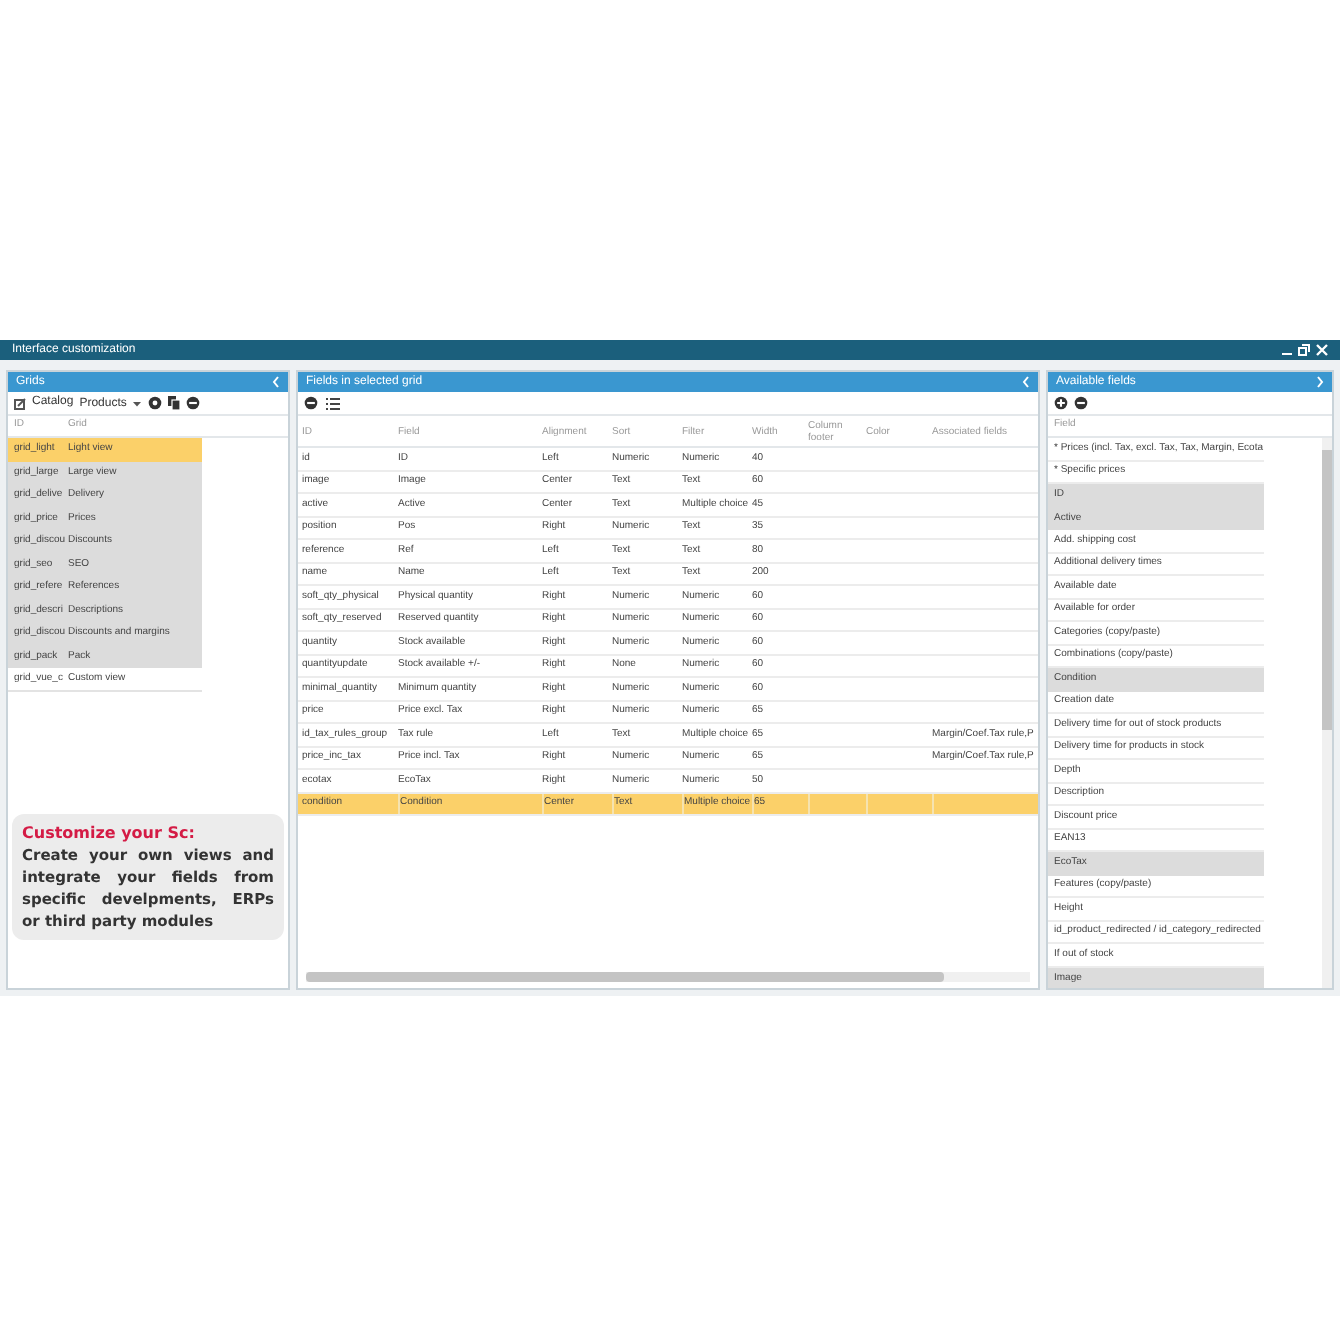 The width and height of the screenshot is (1340, 1340). Describe the element at coordinates (668, 977) in the screenshot. I see `horizontal-scrollbar` at that location.